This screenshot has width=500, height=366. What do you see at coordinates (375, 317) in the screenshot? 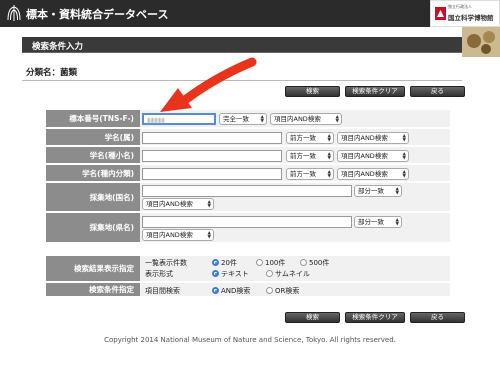
I see `clear-button-bottom: 検索条件クリア` at bounding box center [375, 317].